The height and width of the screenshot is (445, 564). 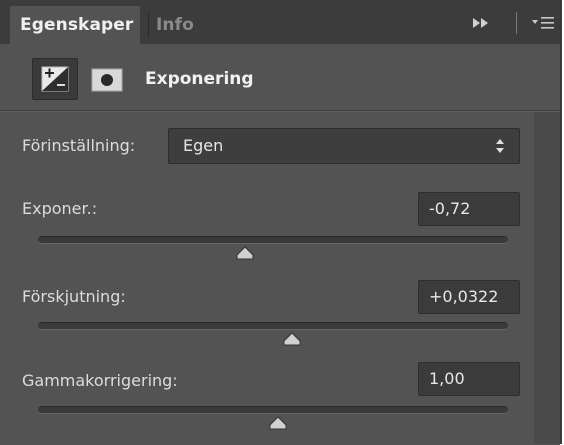 I want to click on adjustment-header: Exponering, so click(x=280, y=77).